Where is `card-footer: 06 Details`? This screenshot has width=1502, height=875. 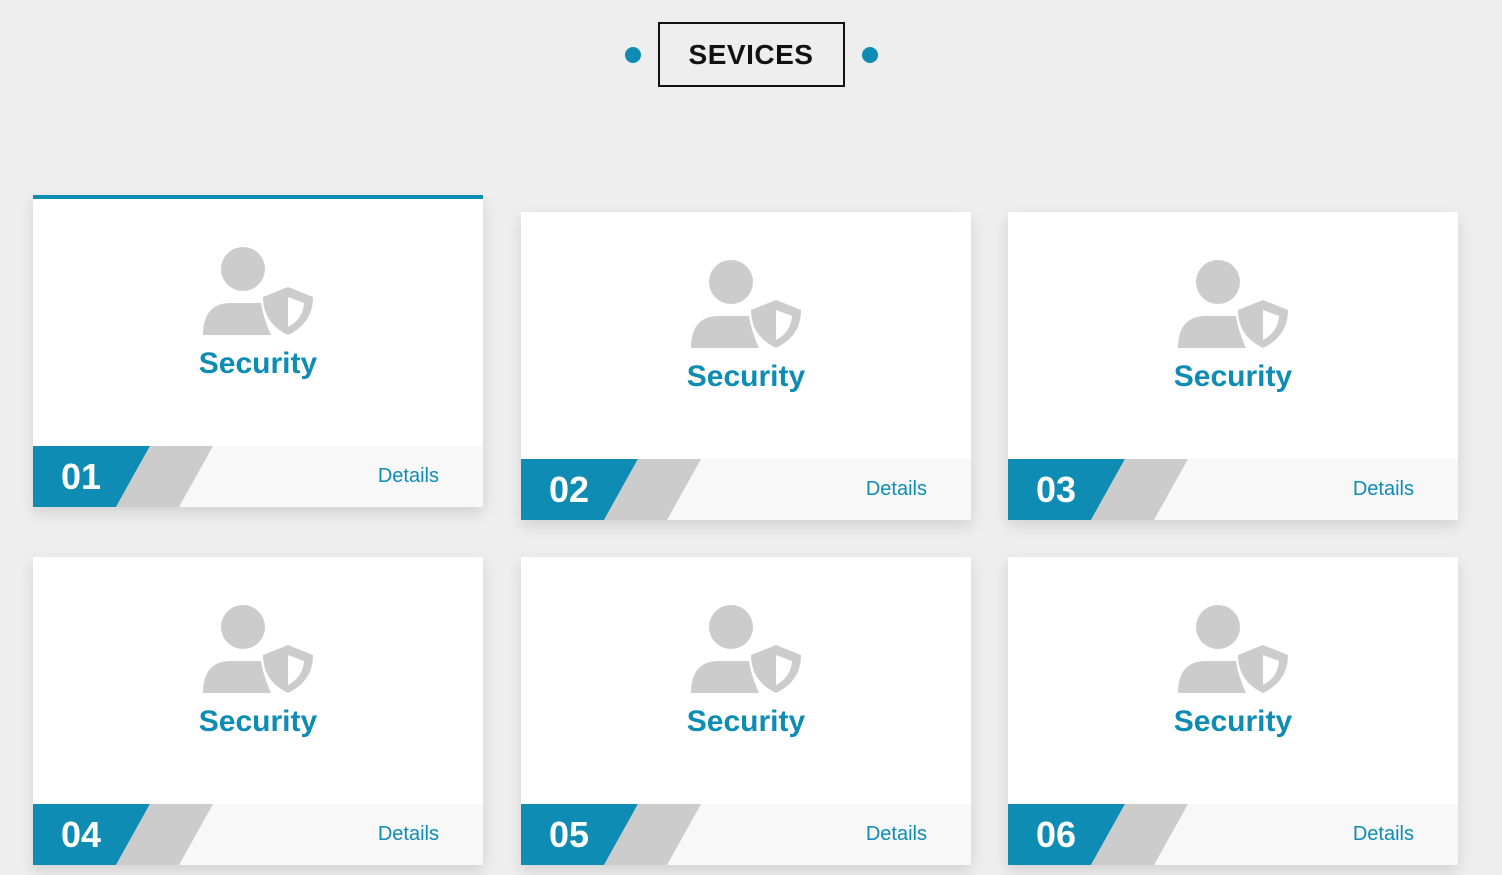
card-footer: 06 Details is located at coordinates (1233, 834).